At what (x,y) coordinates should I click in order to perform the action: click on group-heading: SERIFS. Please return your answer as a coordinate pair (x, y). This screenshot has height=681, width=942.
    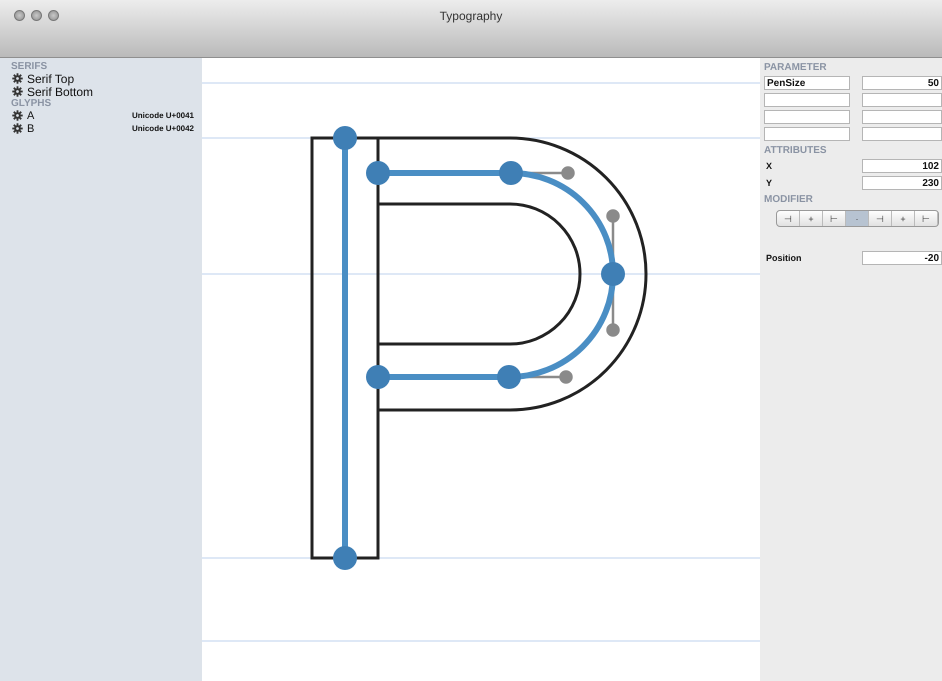
    Looking at the image, I should click on (29, 66).